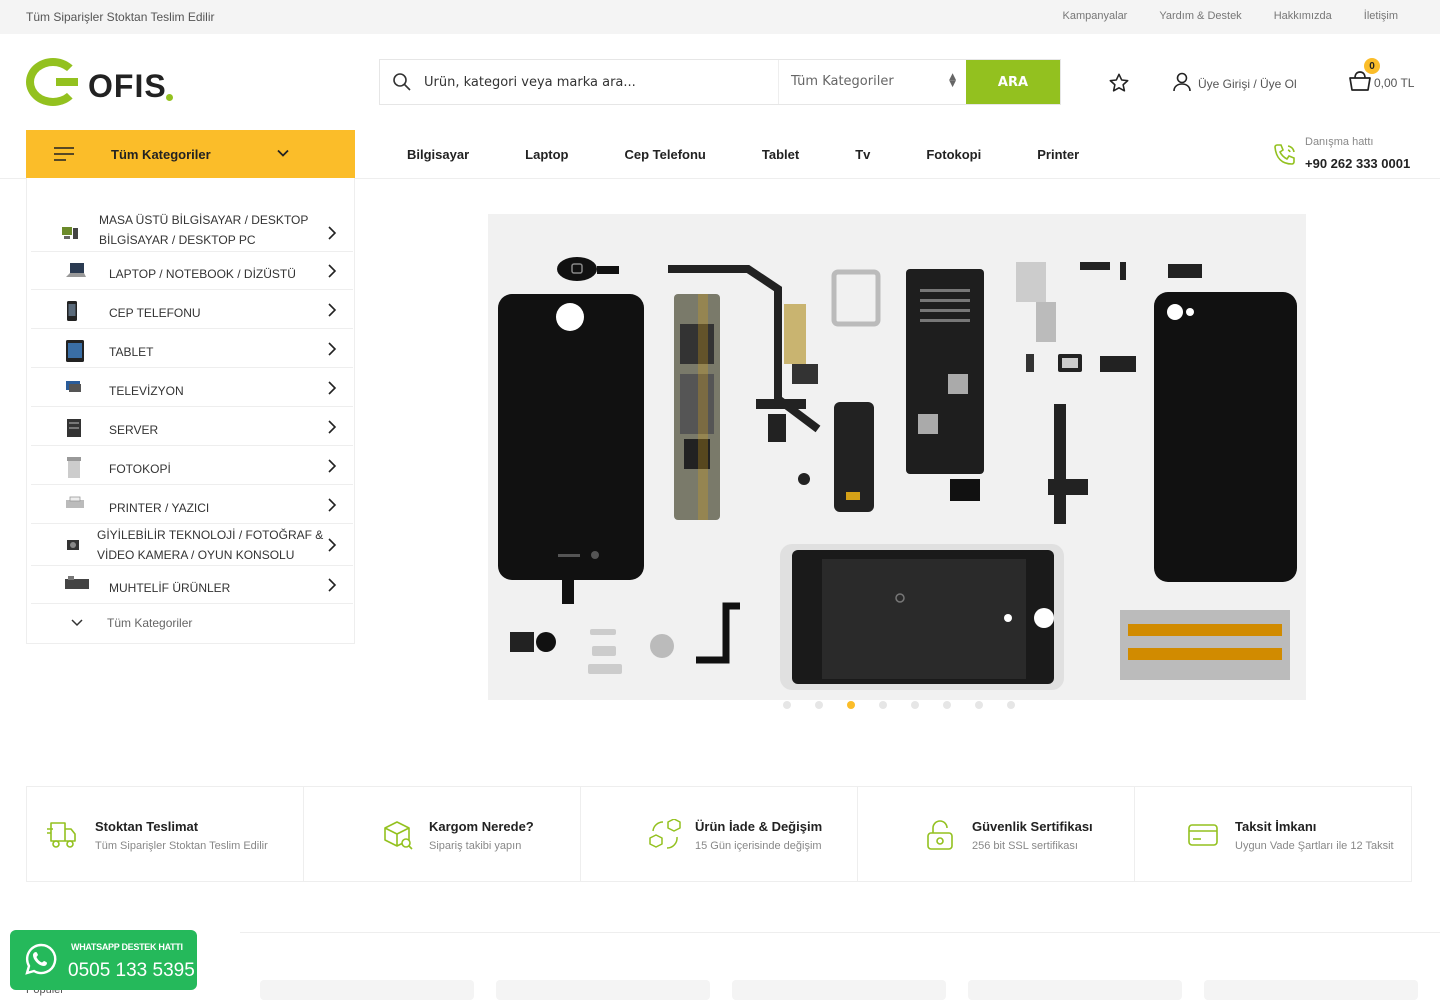 This screenshot has width=1440, height=1000. What do you see at coordinates (862, 154) in the screenshot?
I see `nav-item-tv: Tv` at bounding box center [862, 154].